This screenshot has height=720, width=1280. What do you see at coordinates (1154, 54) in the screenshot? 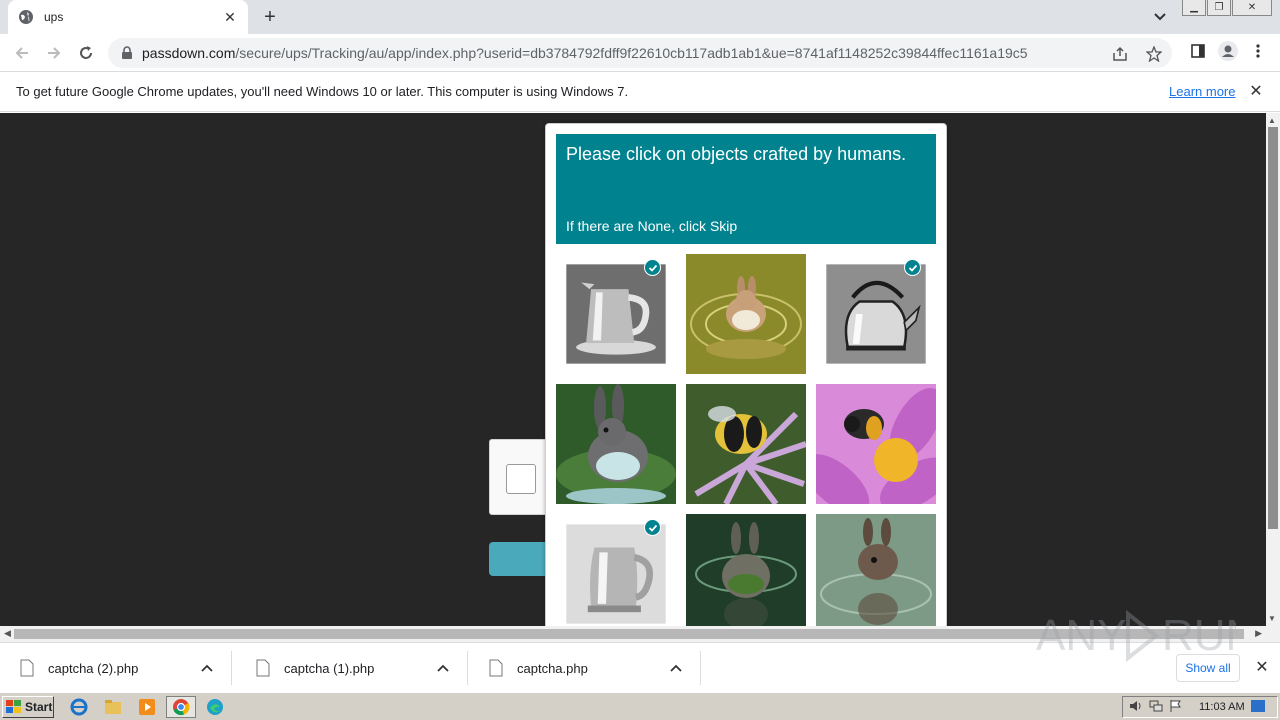
I see `bookmark-star-icon` at bounding box center [1154, 54].